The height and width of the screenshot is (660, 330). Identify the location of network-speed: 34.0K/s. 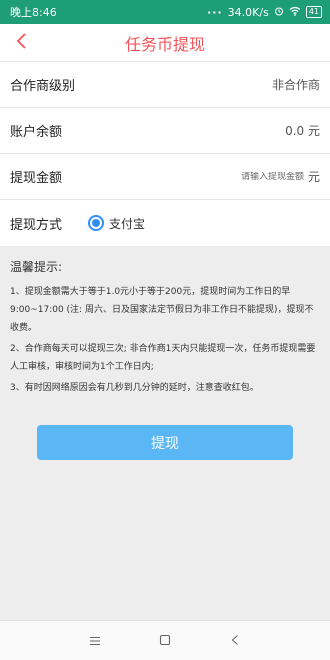
(248, 12).